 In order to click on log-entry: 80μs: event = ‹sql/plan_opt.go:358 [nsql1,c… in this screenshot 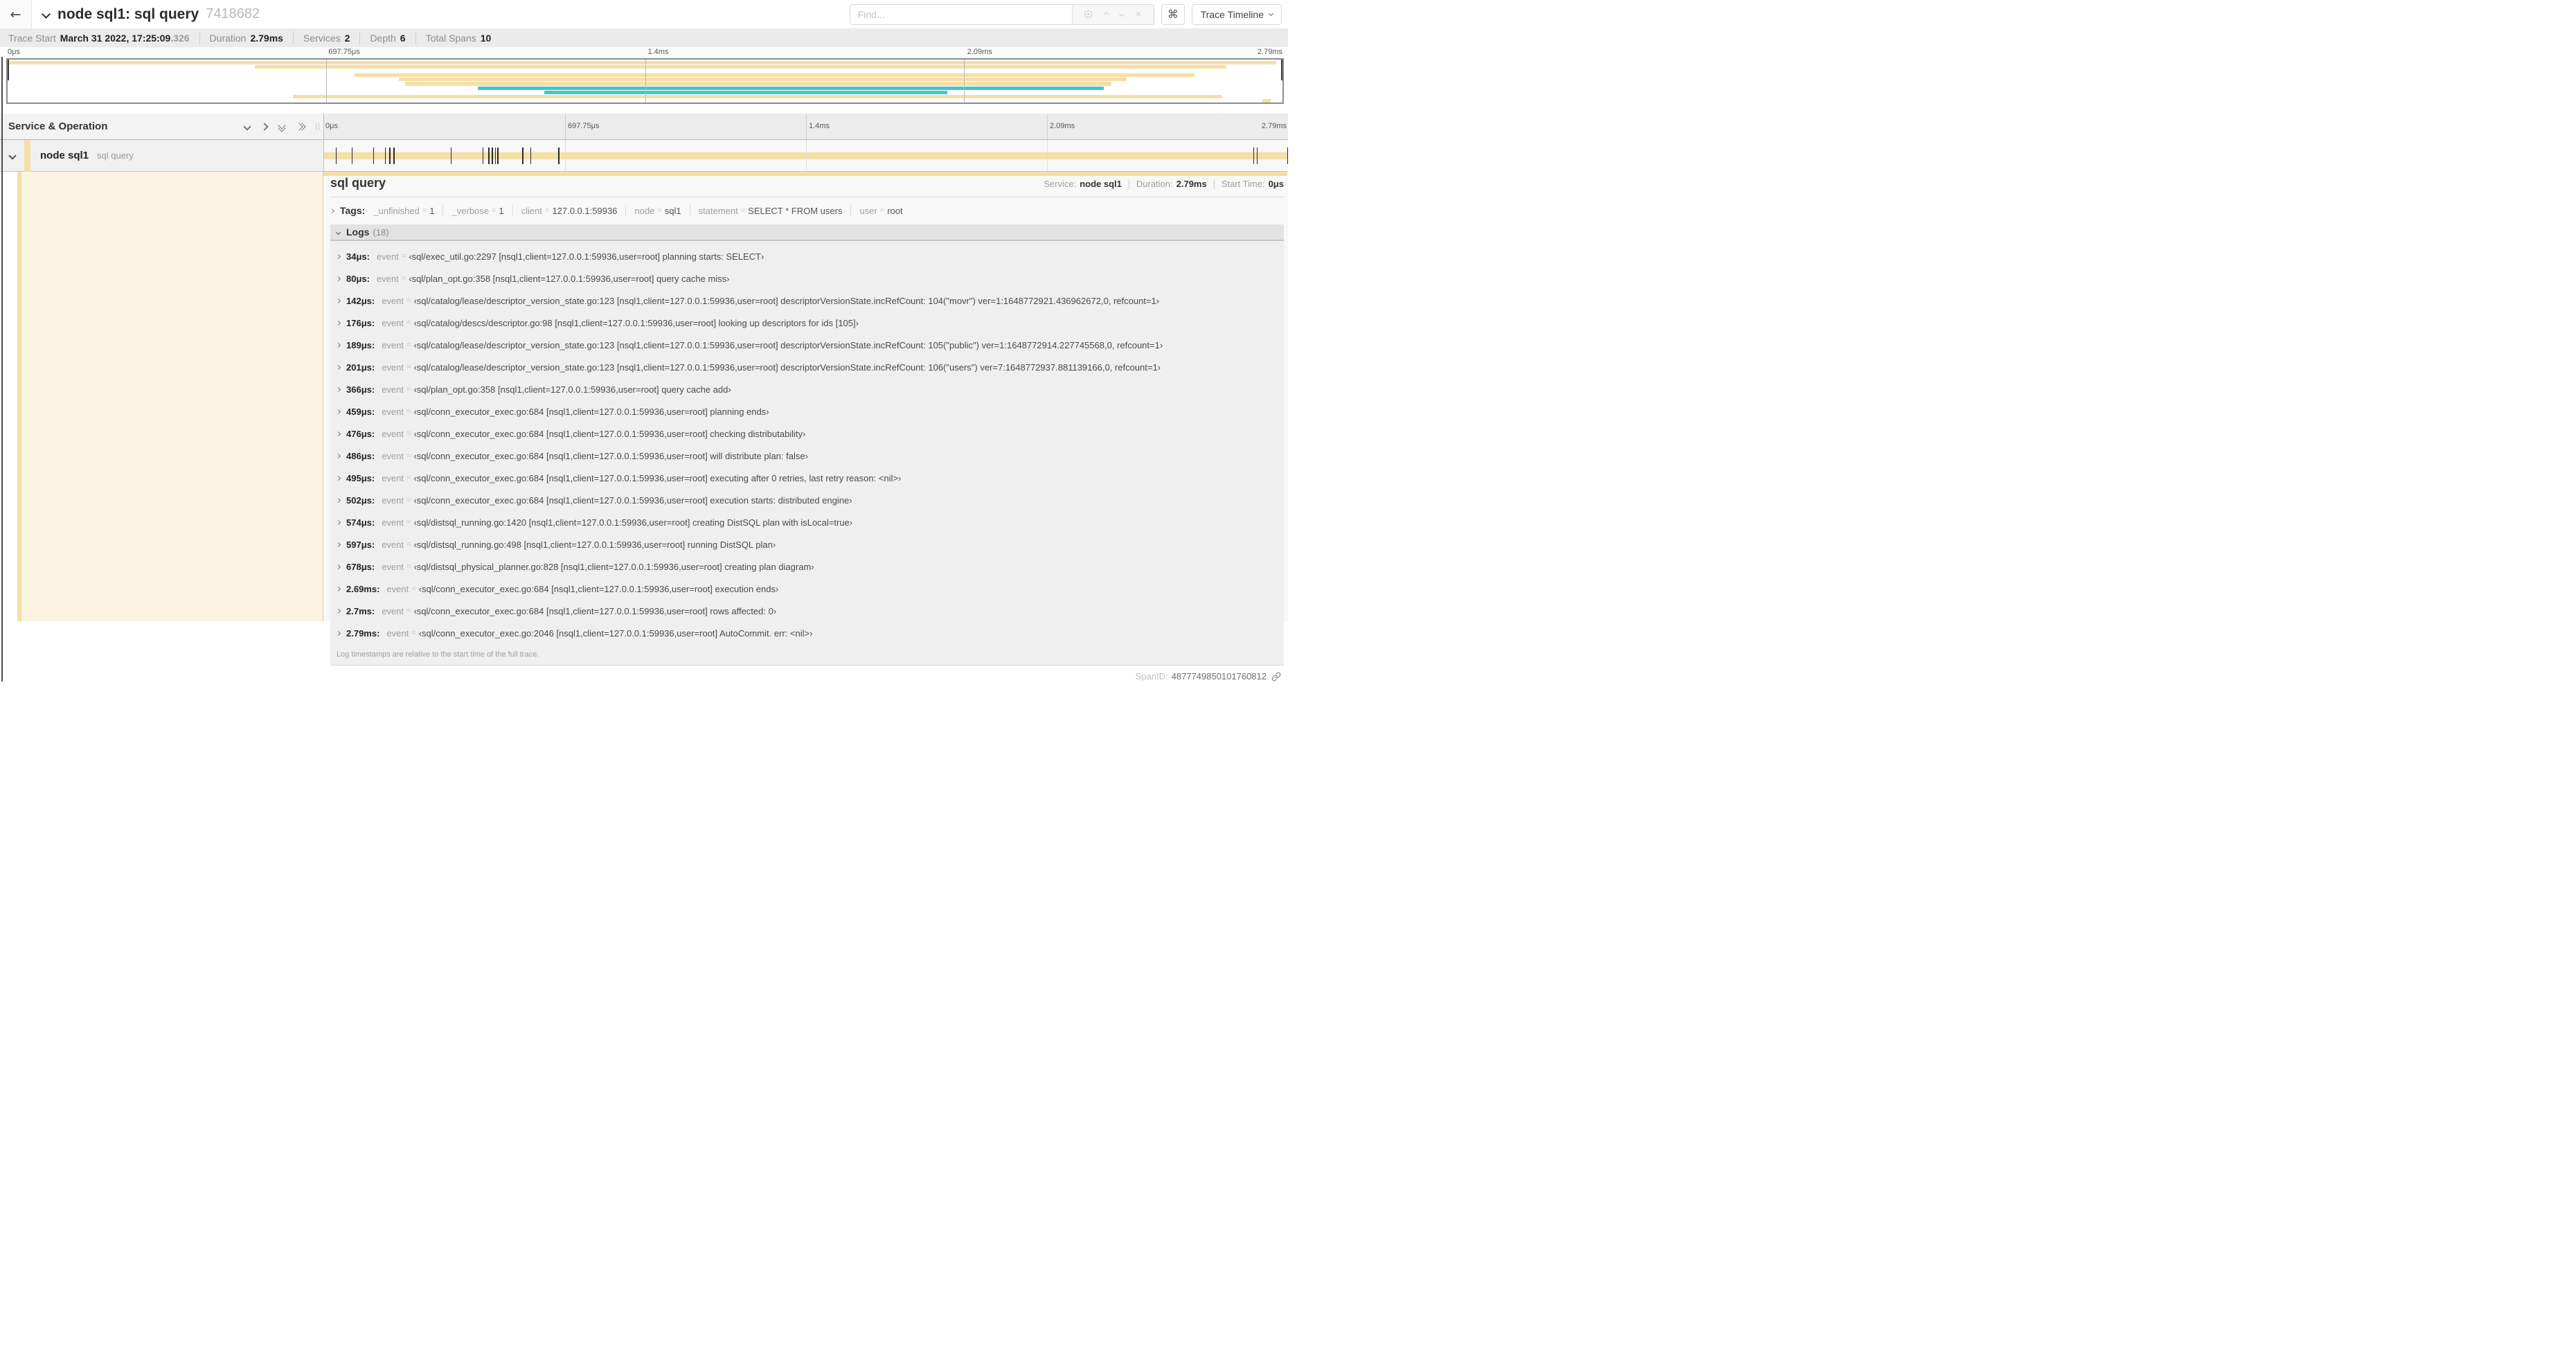, I will do `click(807, 278)`.